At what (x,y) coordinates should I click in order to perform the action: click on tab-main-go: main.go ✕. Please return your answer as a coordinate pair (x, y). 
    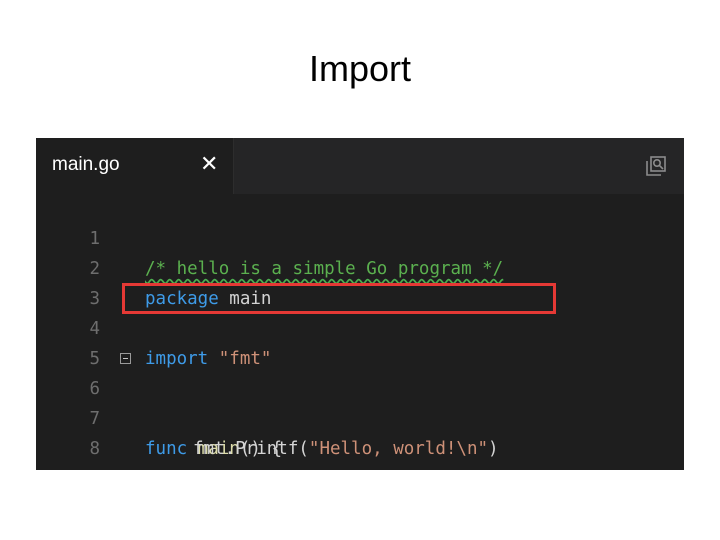
    Looking at the image, I should click on (135, 166).